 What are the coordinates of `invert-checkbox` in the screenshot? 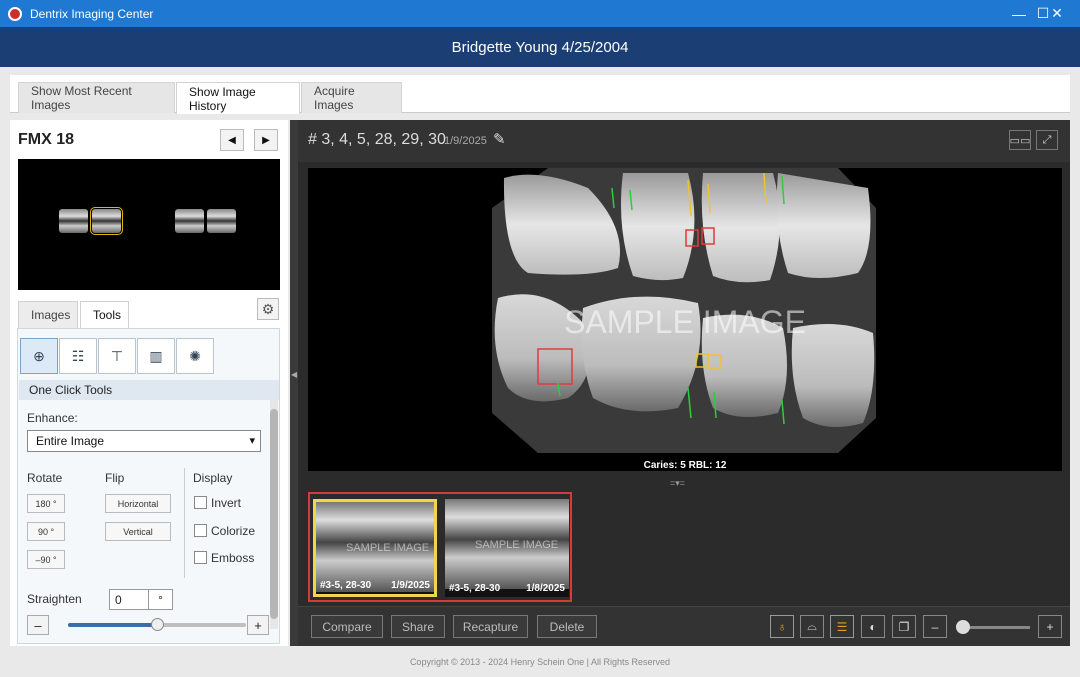 It's located at (200, 502).